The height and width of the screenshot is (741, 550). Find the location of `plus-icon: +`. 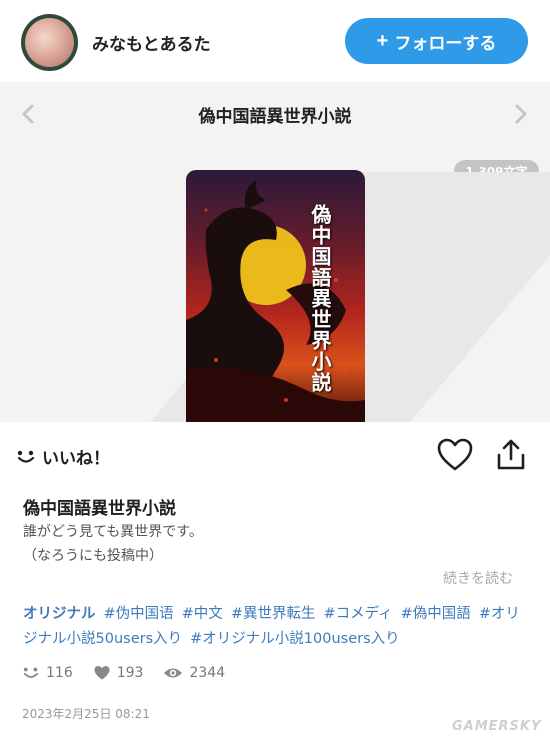

plus-icon: + is located at coordinates (382, 41).